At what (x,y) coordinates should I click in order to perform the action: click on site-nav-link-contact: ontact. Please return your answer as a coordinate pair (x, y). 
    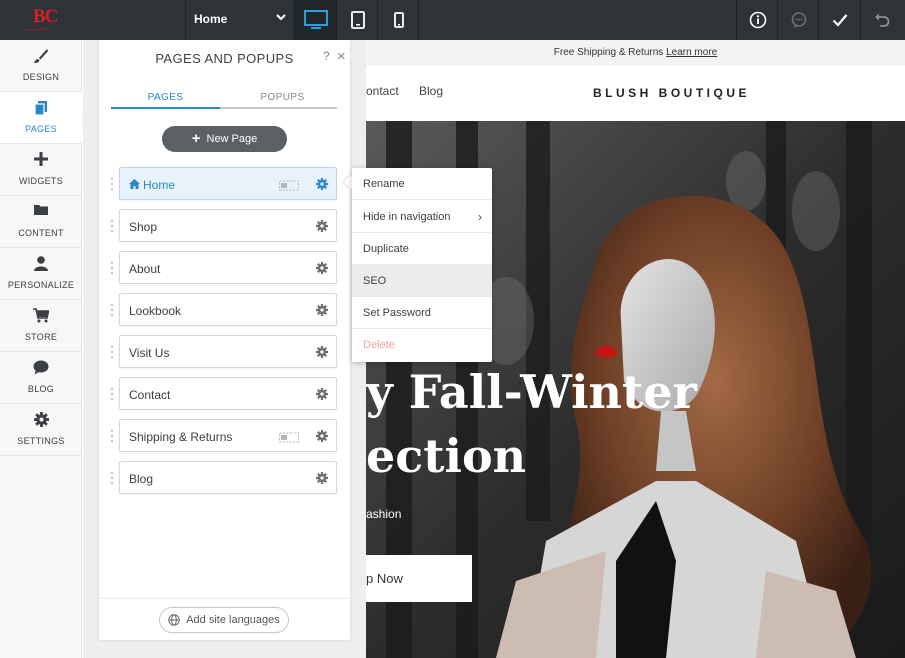
    Looking at the image, I should click on (382, 91).